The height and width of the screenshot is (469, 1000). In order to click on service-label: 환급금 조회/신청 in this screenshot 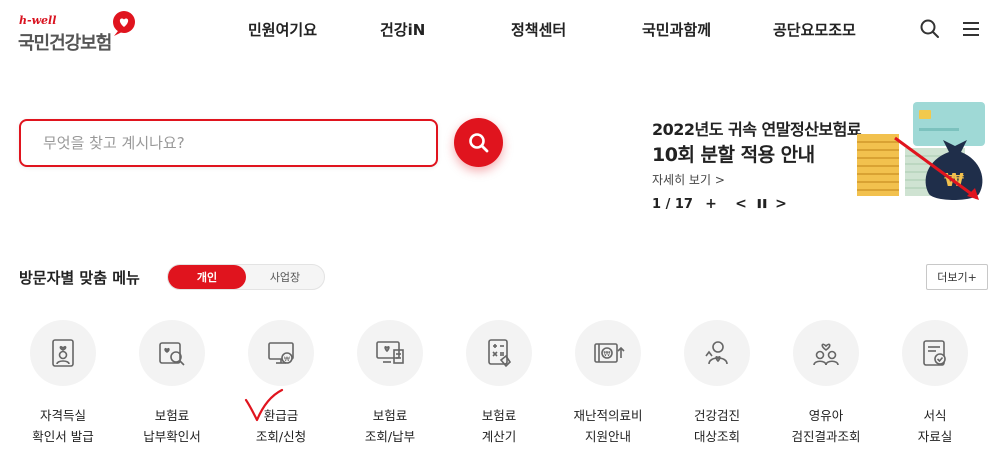, I will do `click(281, 426)`.